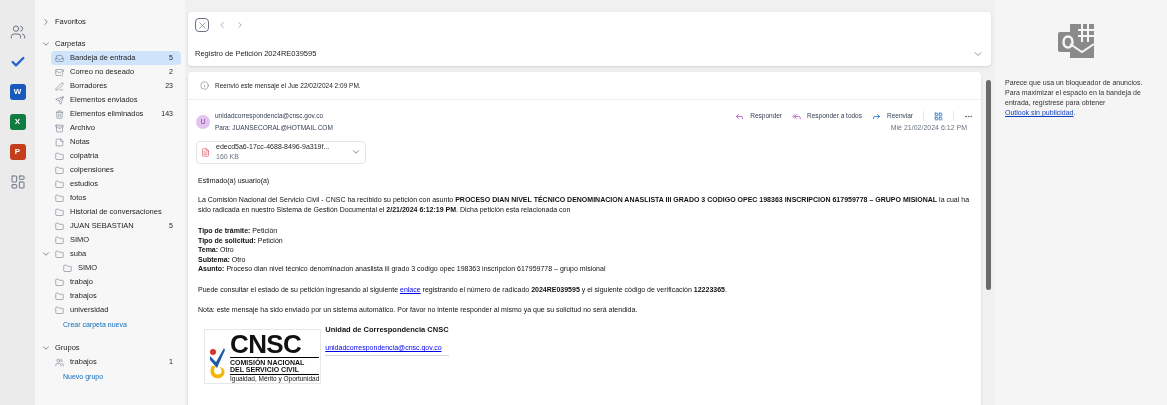 The height and width of the screenshot is (405, 1167). I want to click on apps-icon, so click(17, 182).